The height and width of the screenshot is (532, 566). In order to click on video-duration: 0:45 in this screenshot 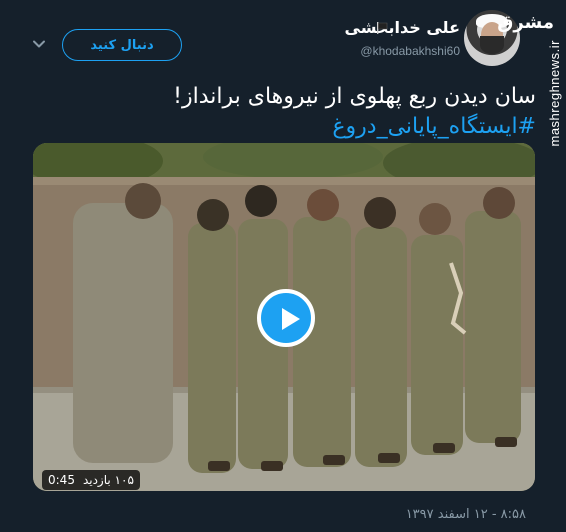, I will do `click(61, 480)`.